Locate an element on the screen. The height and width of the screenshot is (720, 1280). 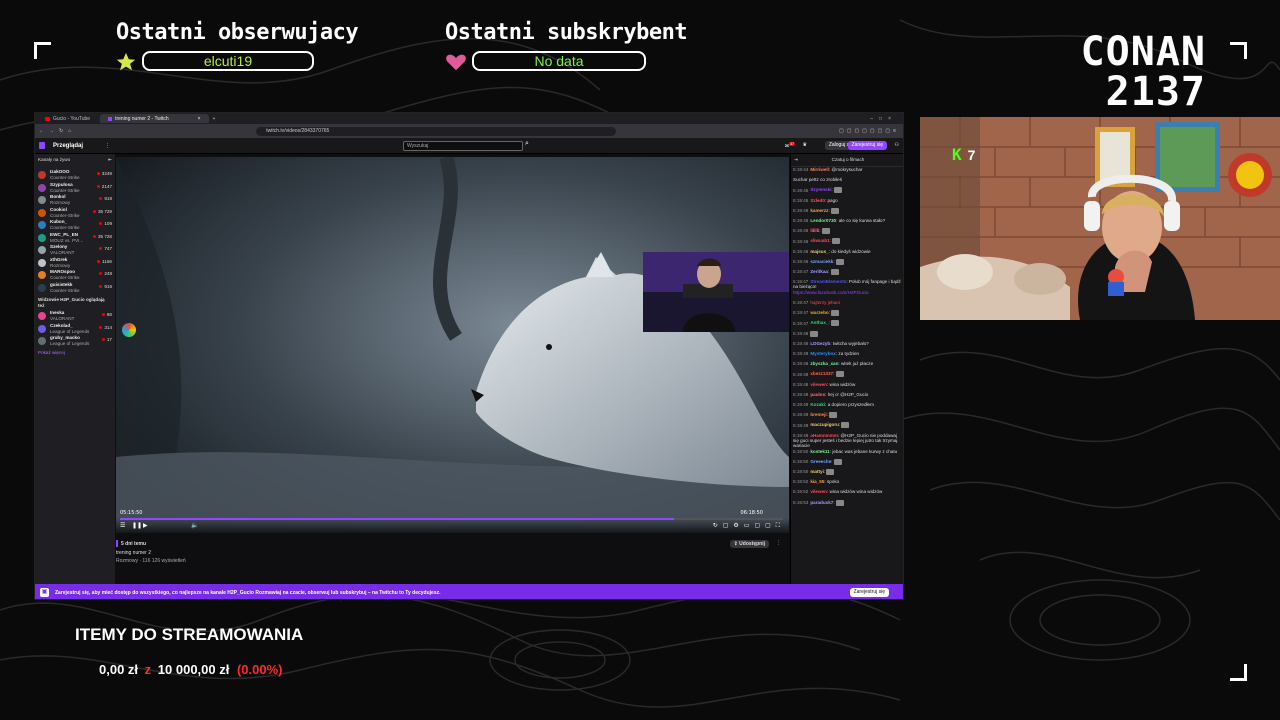
chat-username: Zeritkaa is located at coordinates (819, 271).